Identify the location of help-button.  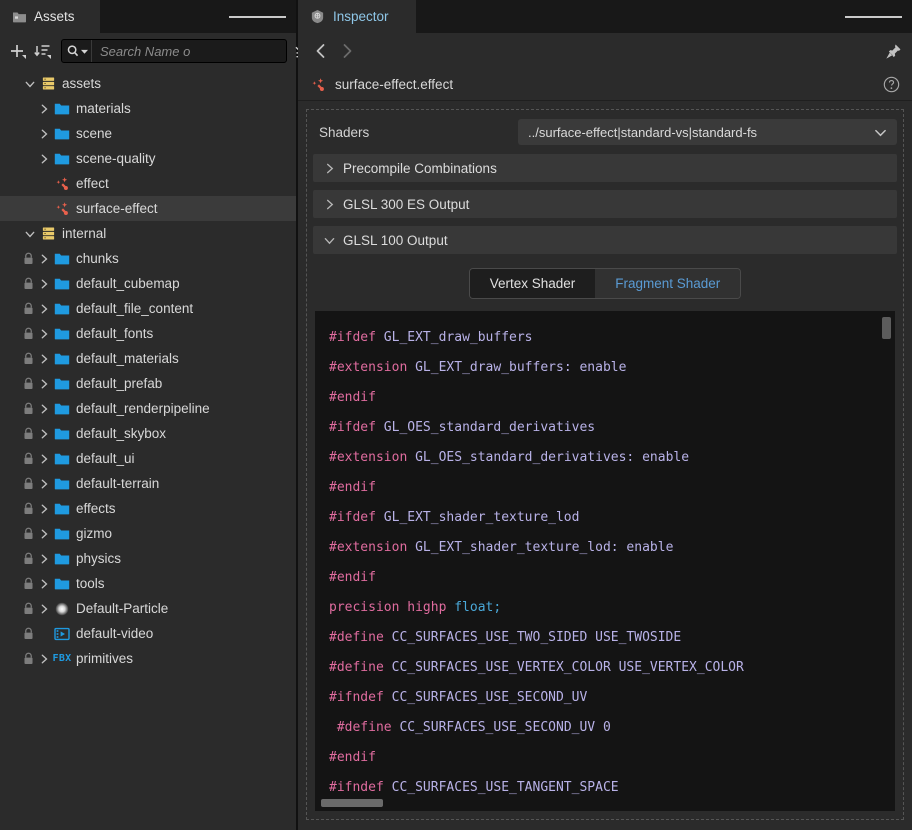
(891, 84).